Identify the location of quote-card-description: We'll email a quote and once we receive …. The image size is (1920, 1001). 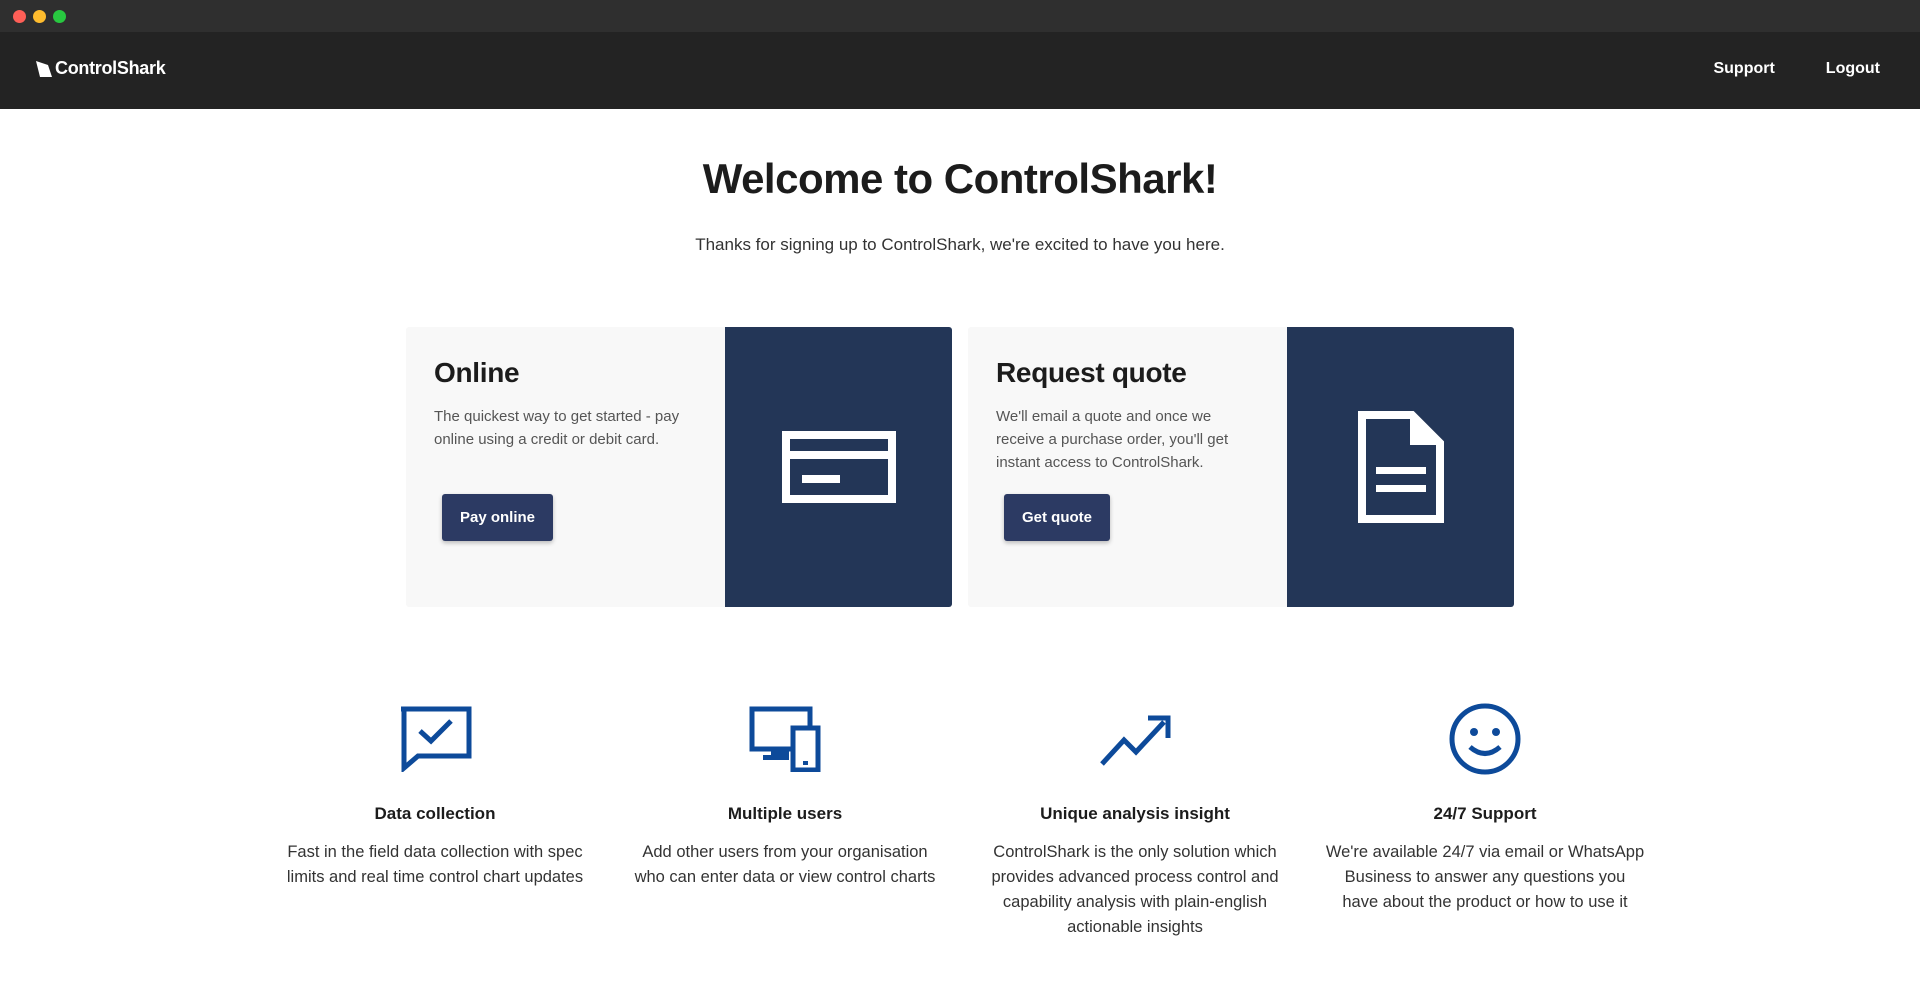
(1112, 439).